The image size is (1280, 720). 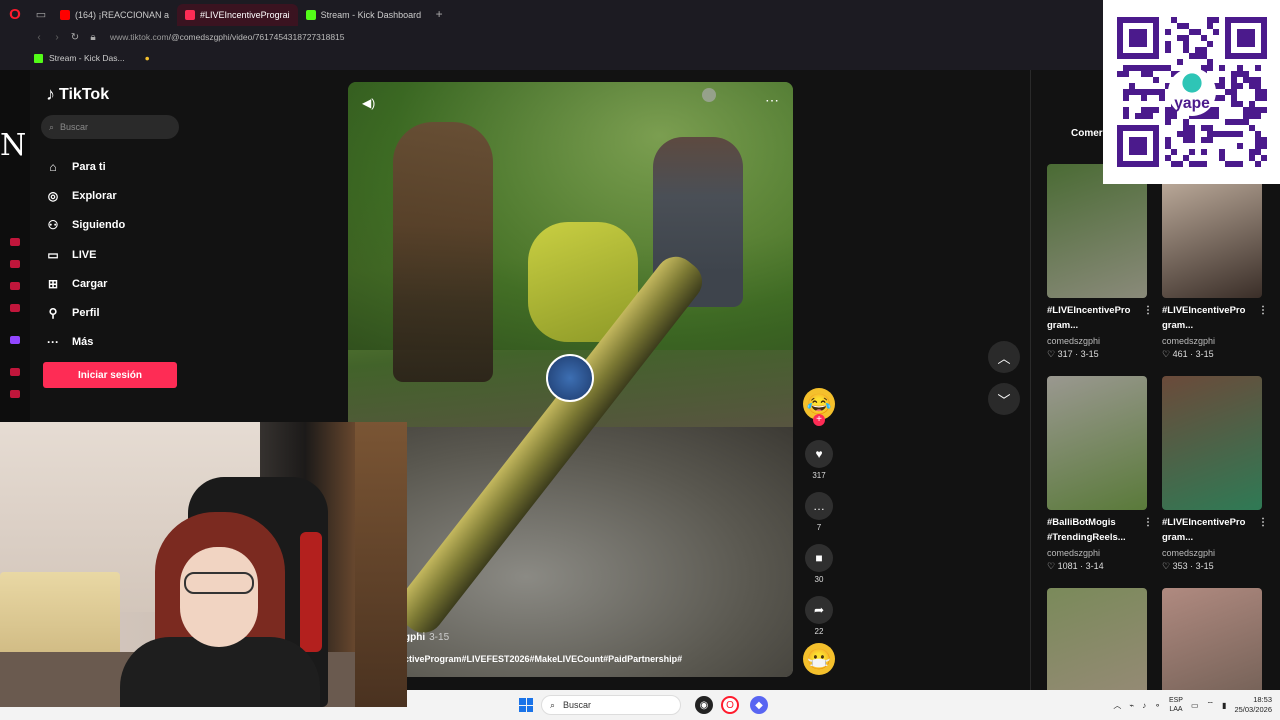 I want to click on clock: 18:53 25/03/2026, so click(x=1253, y=705).